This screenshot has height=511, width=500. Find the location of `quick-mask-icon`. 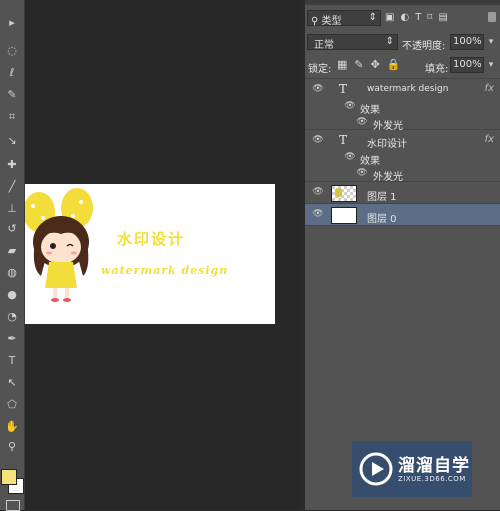

quick-mask-icon is located at coordinates (13, 505).